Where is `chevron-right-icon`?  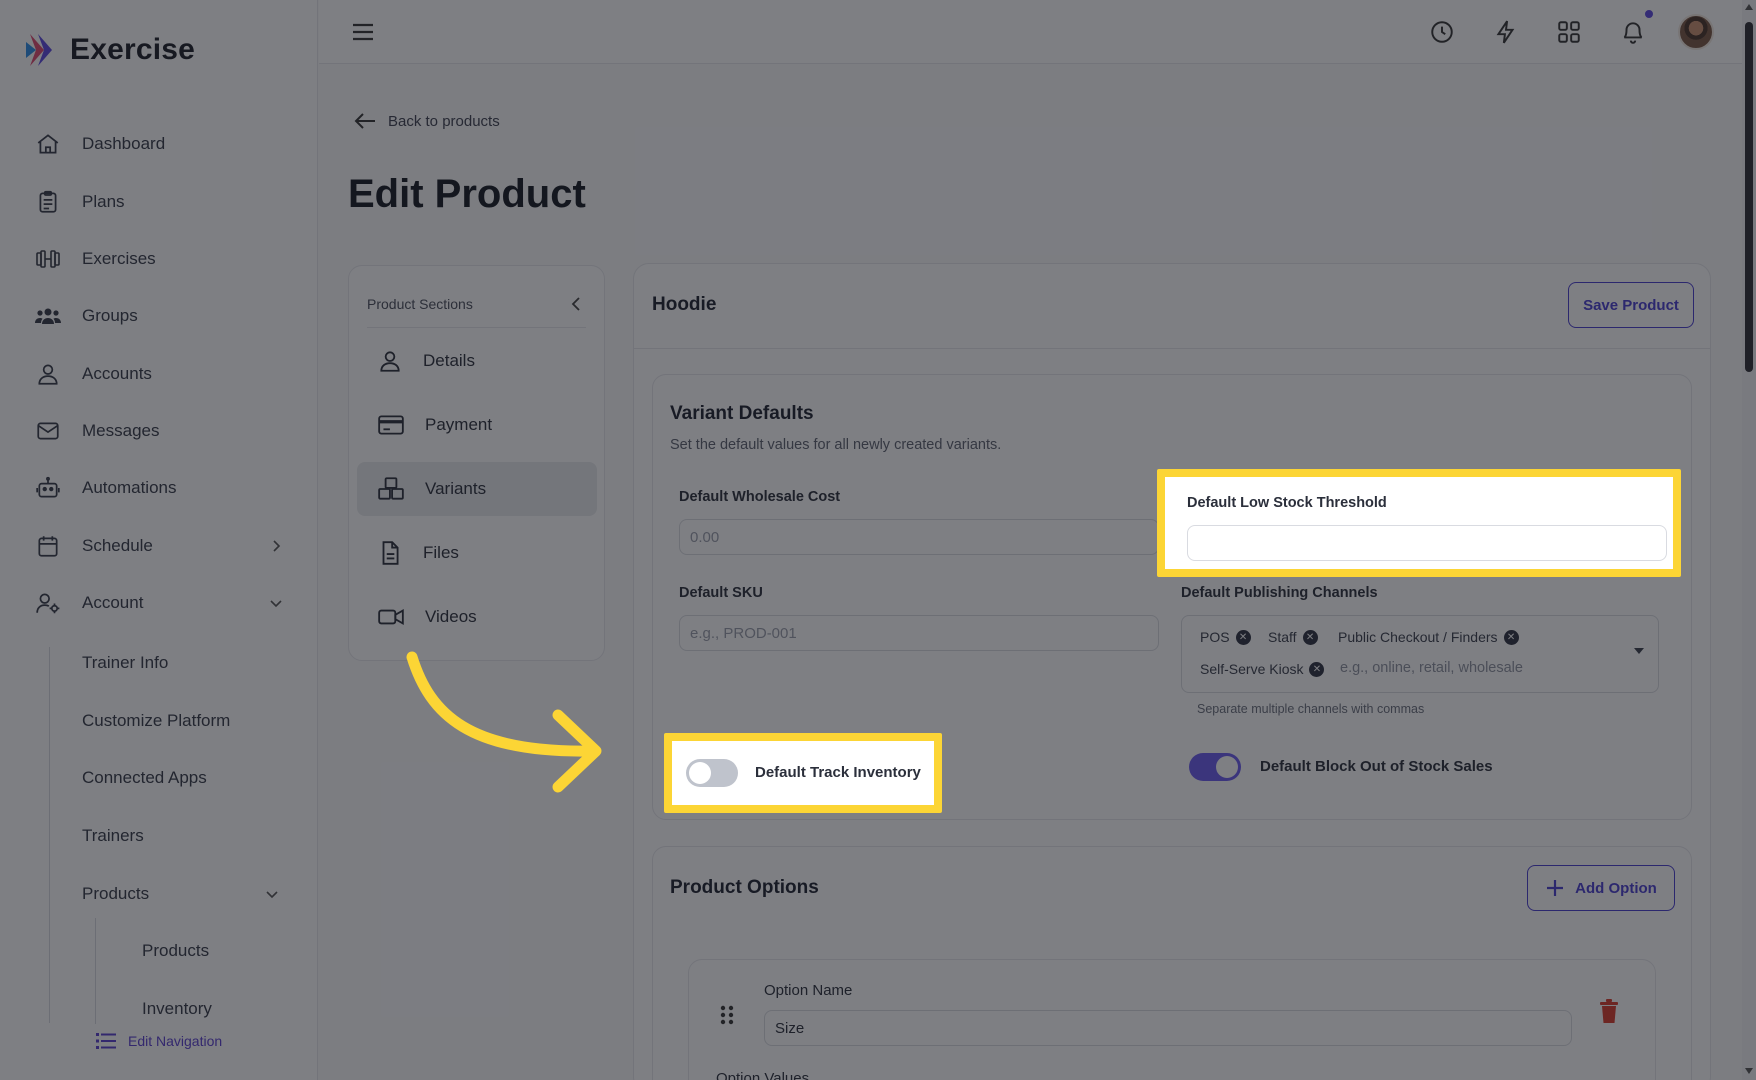 chevron-right-icon is located at coordinates (277, 546).